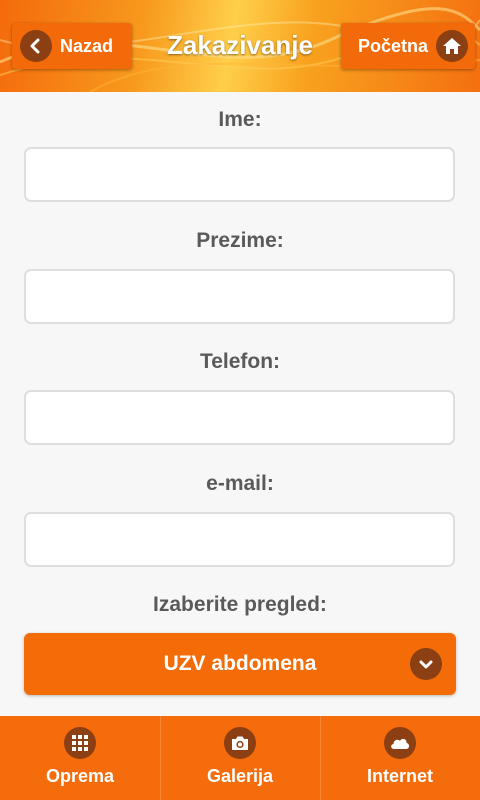 Image resolution: width=480 pixels, height=800 pixels. I want to click on exam-select: UZV abdomena, so click(240, 664).